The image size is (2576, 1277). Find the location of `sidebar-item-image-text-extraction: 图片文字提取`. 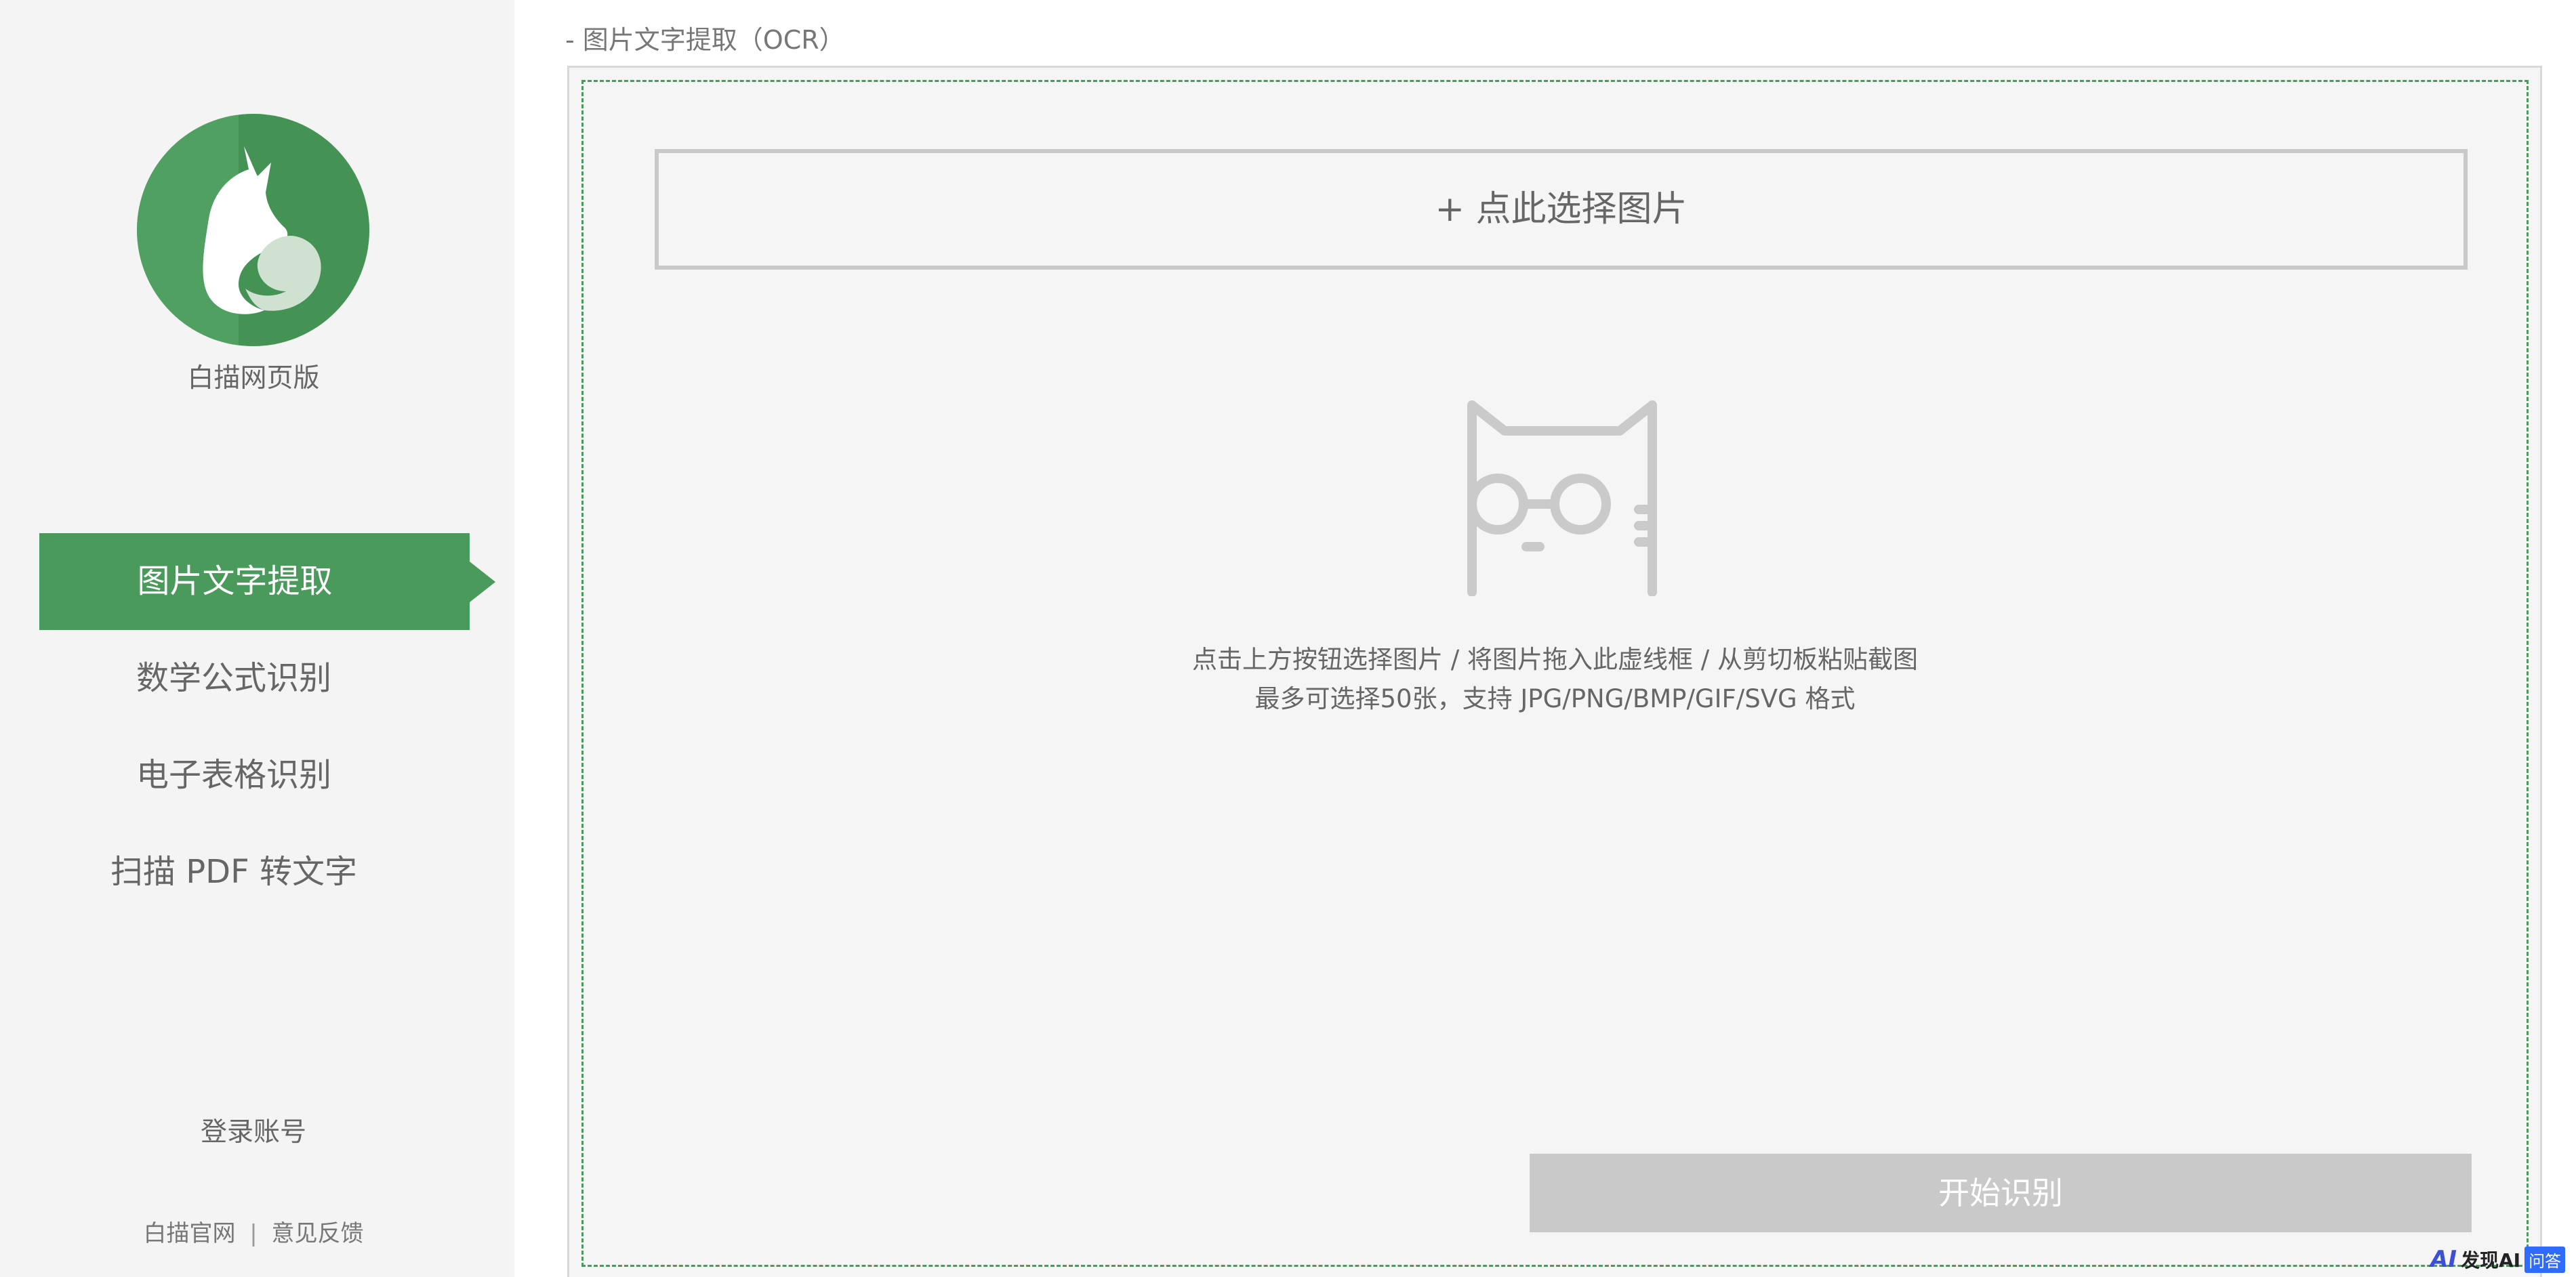

sidebar-item-image-text-extraction: 图片文字提取 is located at coordinates (267, 581).